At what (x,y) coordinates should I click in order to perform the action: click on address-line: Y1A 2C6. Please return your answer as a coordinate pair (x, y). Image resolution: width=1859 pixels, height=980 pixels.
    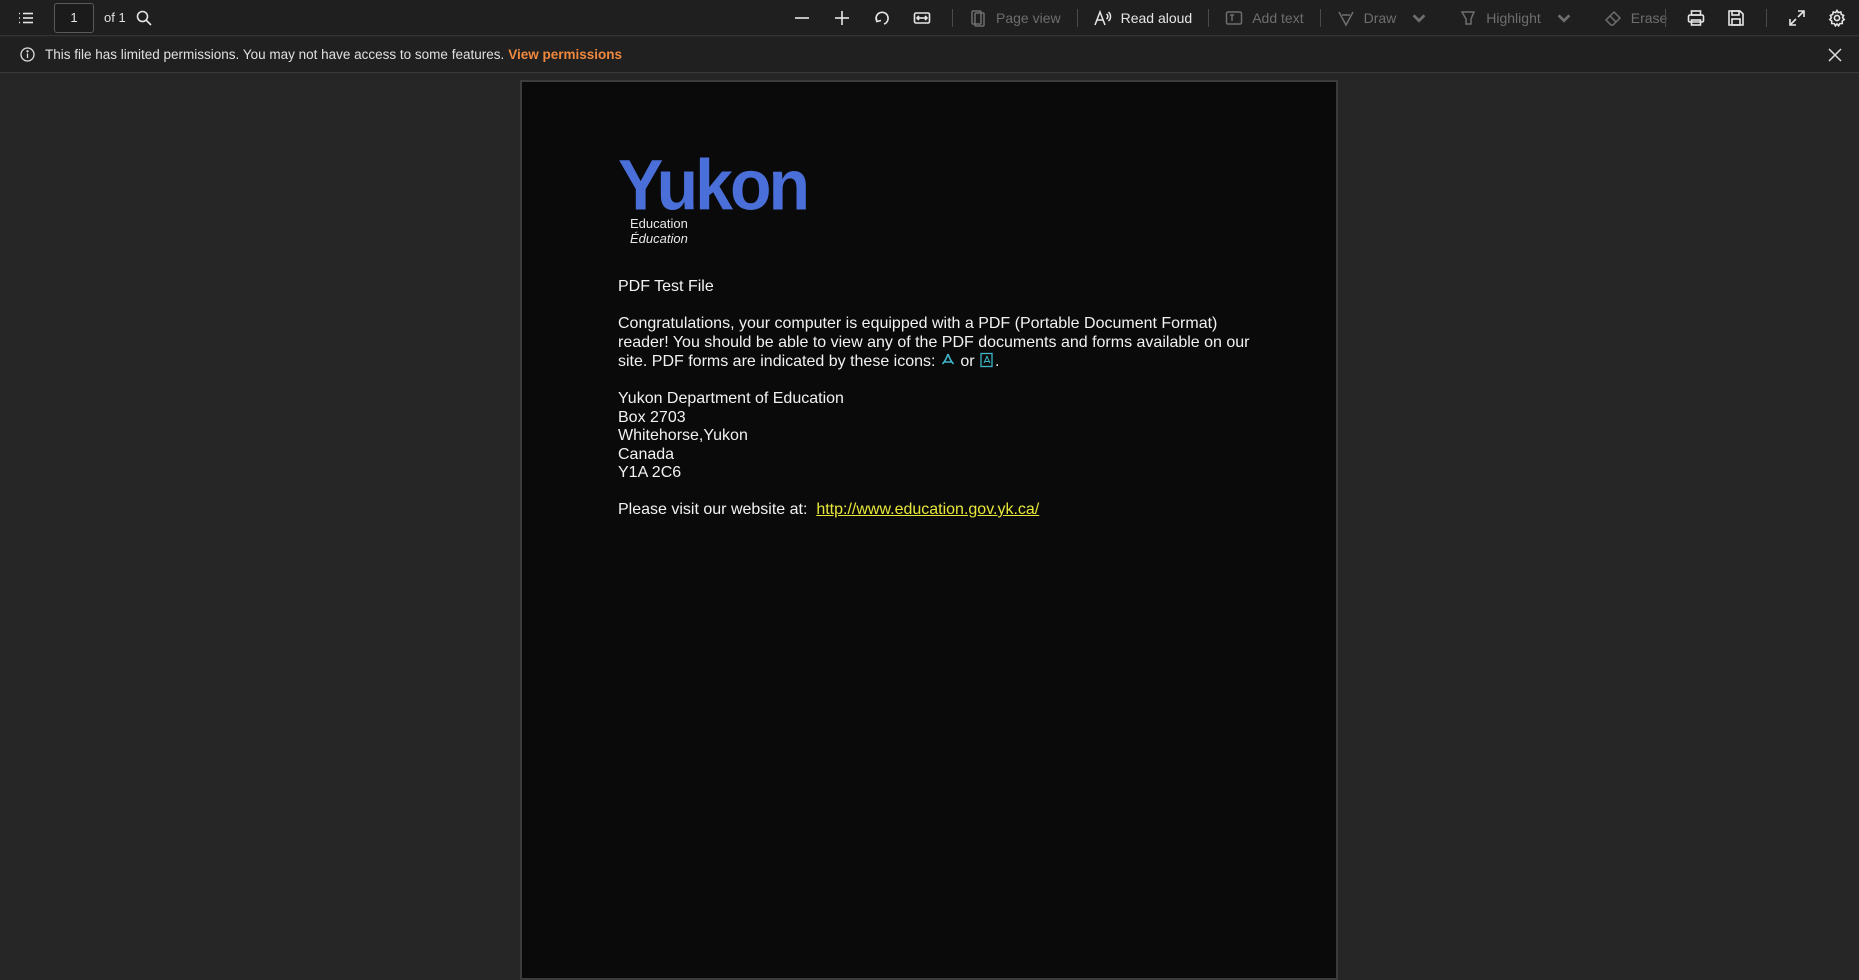
    Looking at the image, I should click on (650, 472).